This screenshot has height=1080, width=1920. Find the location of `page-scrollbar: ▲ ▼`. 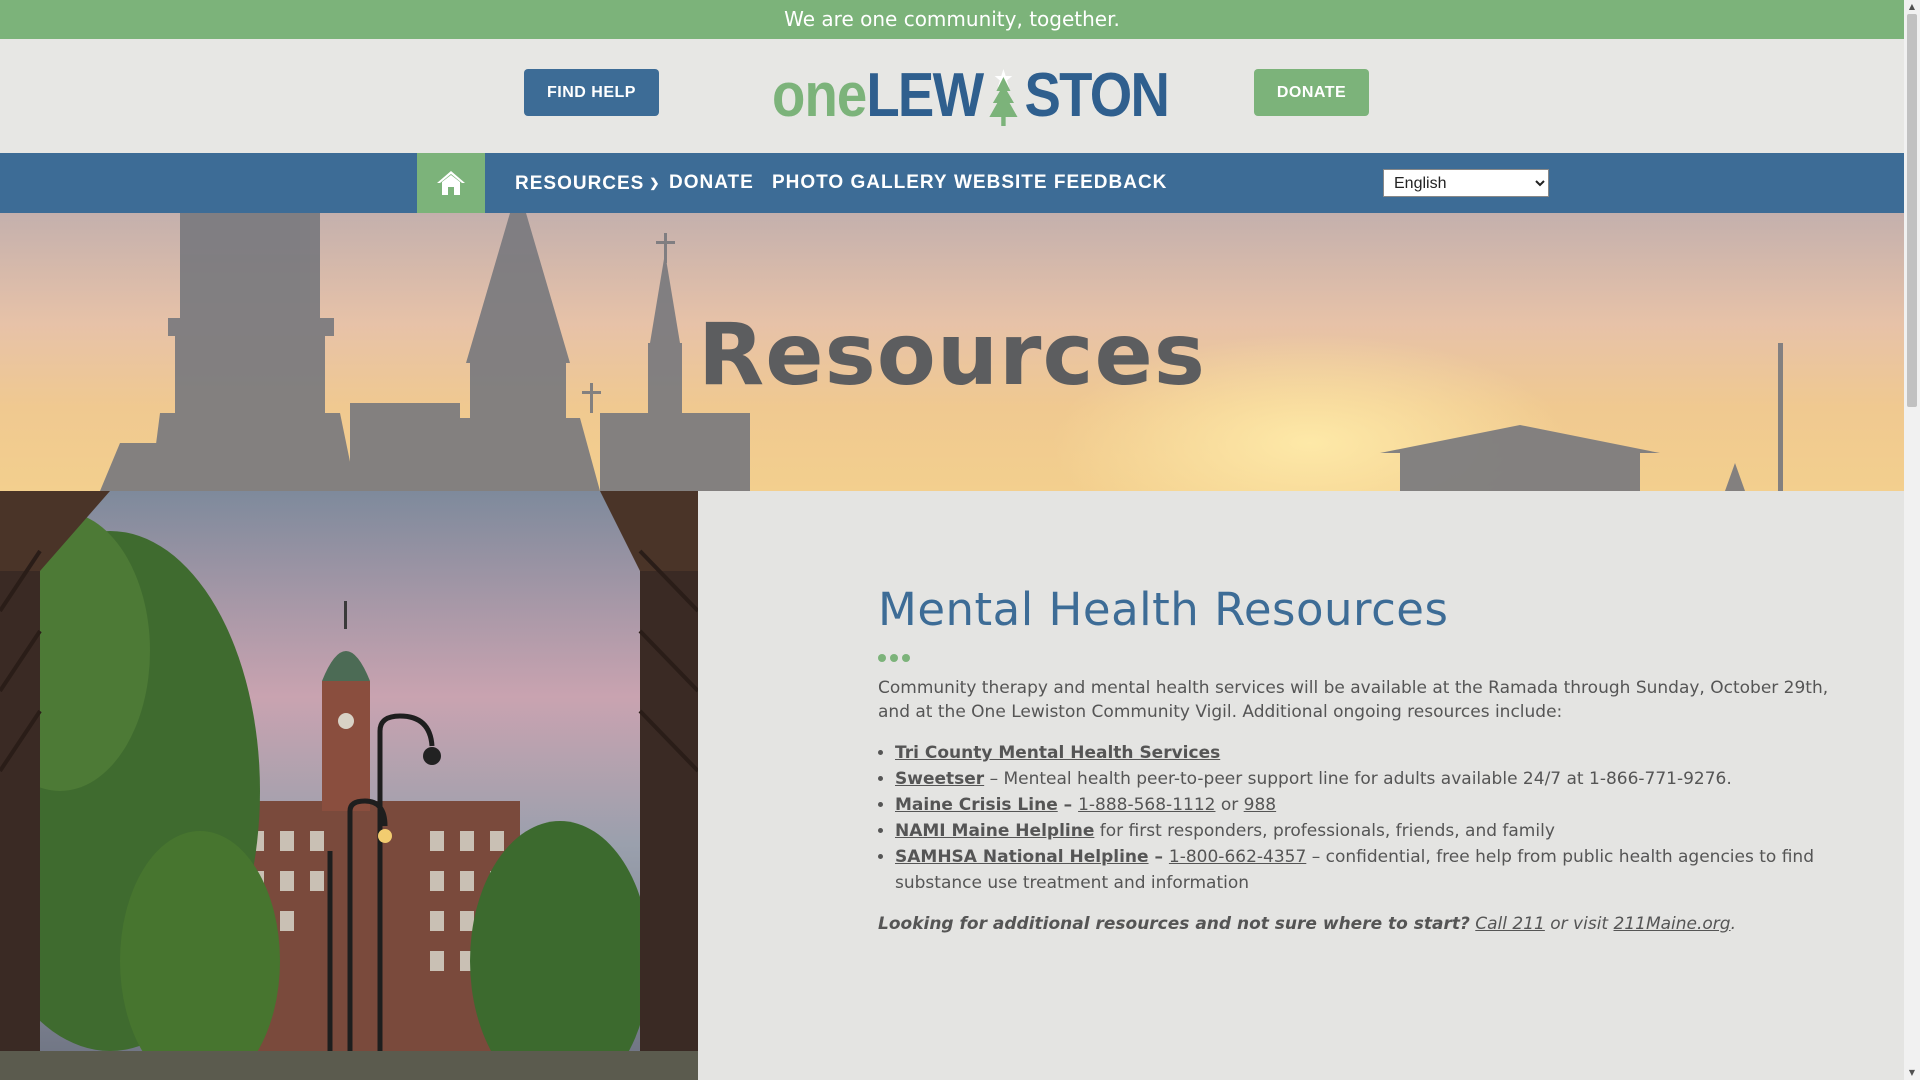

page-scrollbar: ▲ ▼ is located at coordinates (1912, 540).